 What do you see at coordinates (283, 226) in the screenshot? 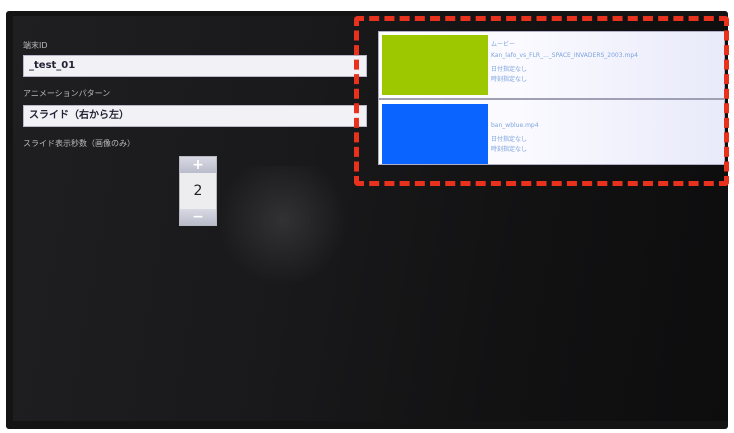
I see `screen-reflection` at bounding box center [283, 226].